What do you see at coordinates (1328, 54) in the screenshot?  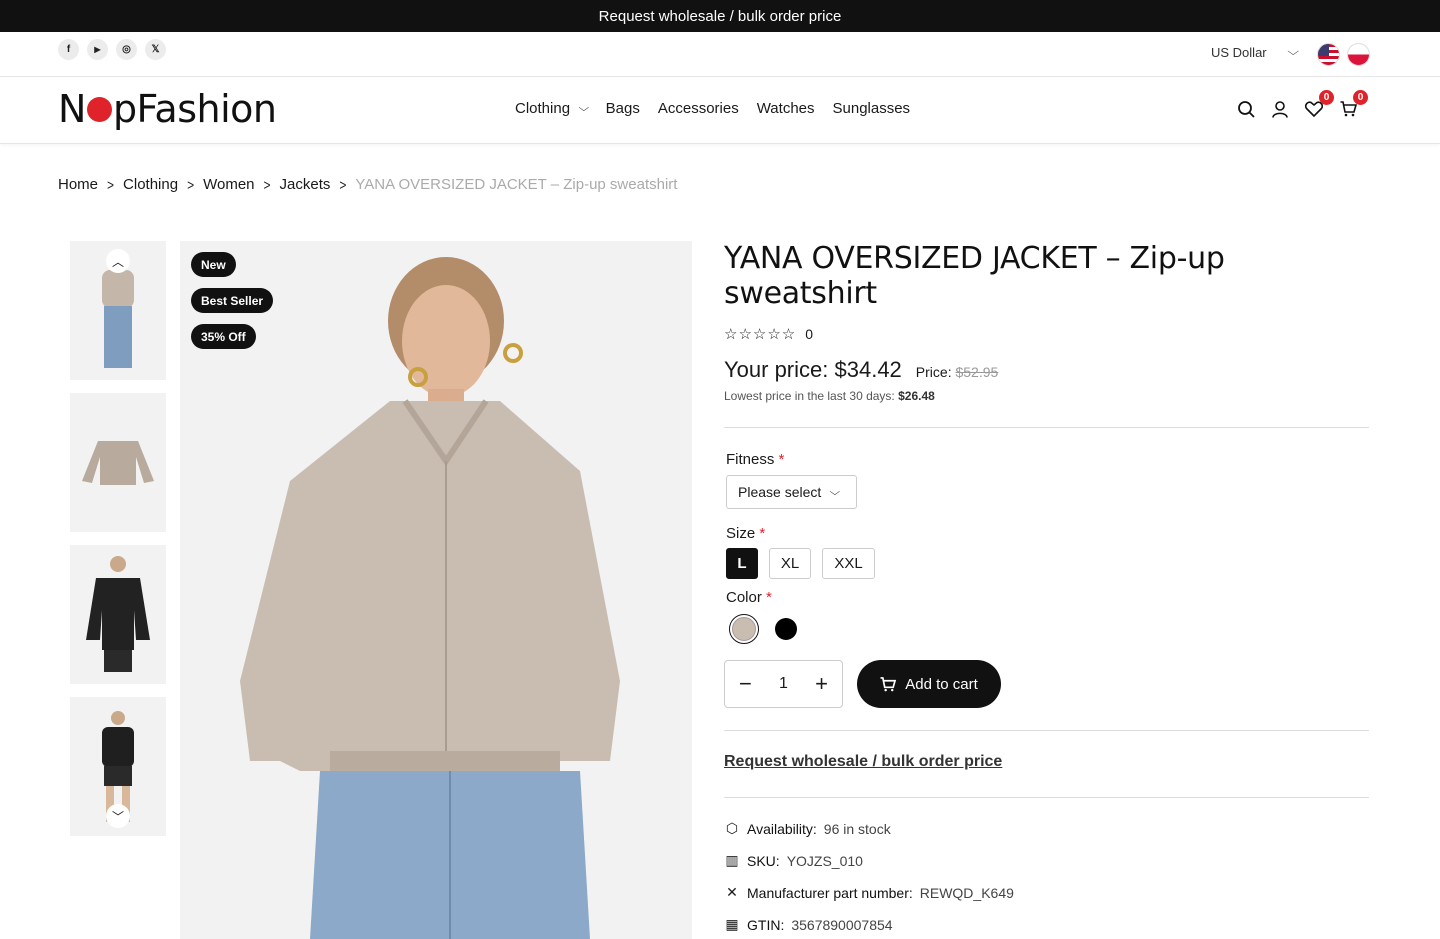 I see `us-flag-icon` at bounding box center [1328, 54].